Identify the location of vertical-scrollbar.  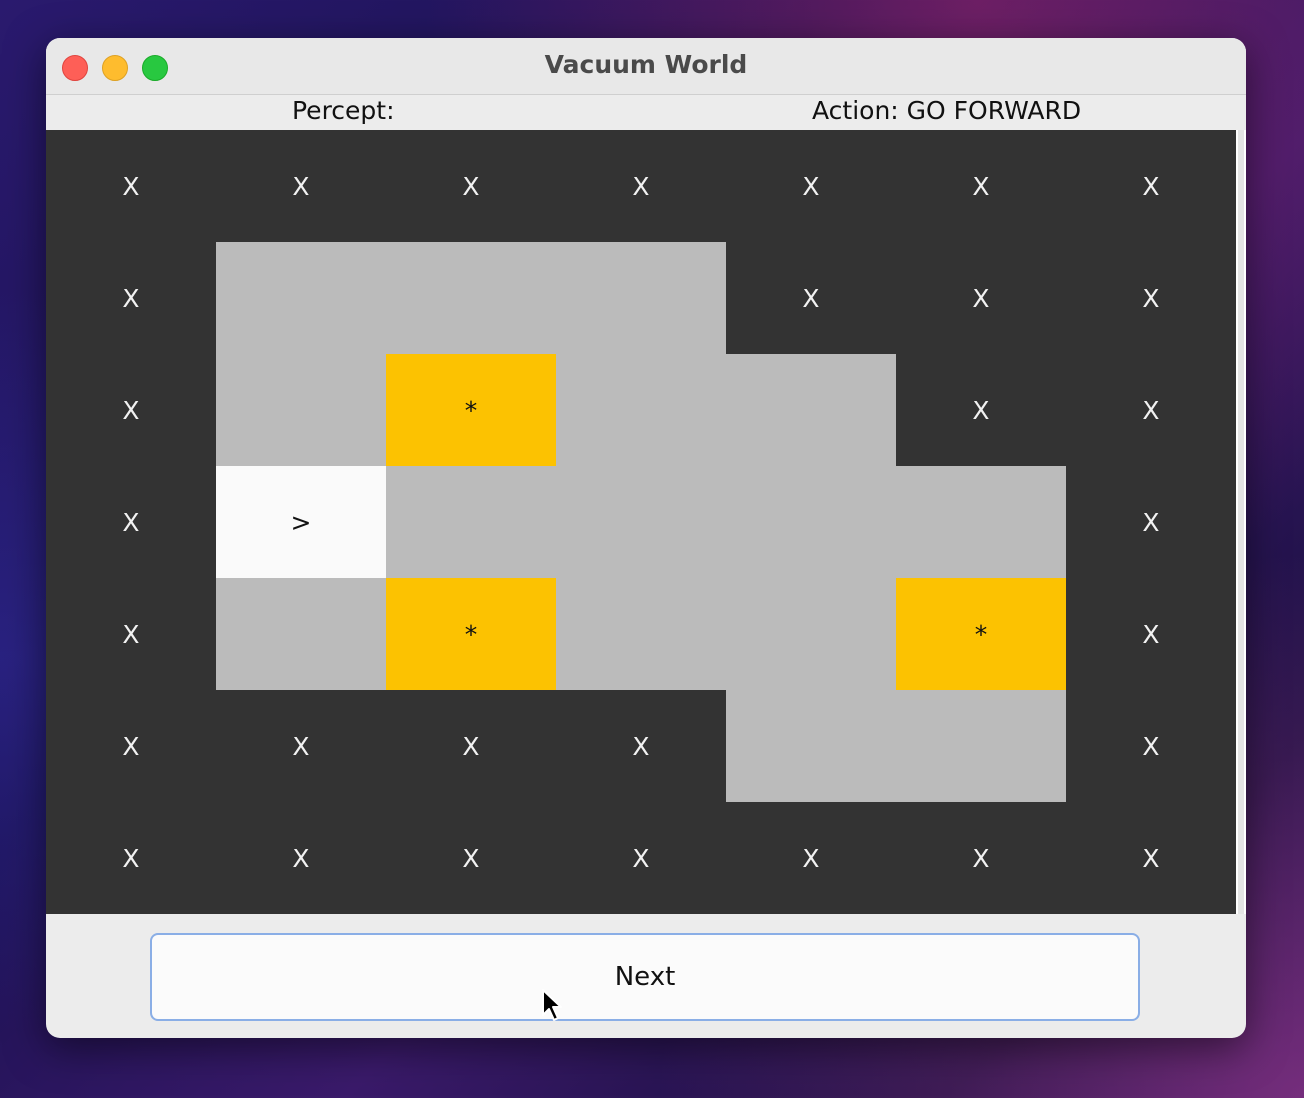
(1241, 522).